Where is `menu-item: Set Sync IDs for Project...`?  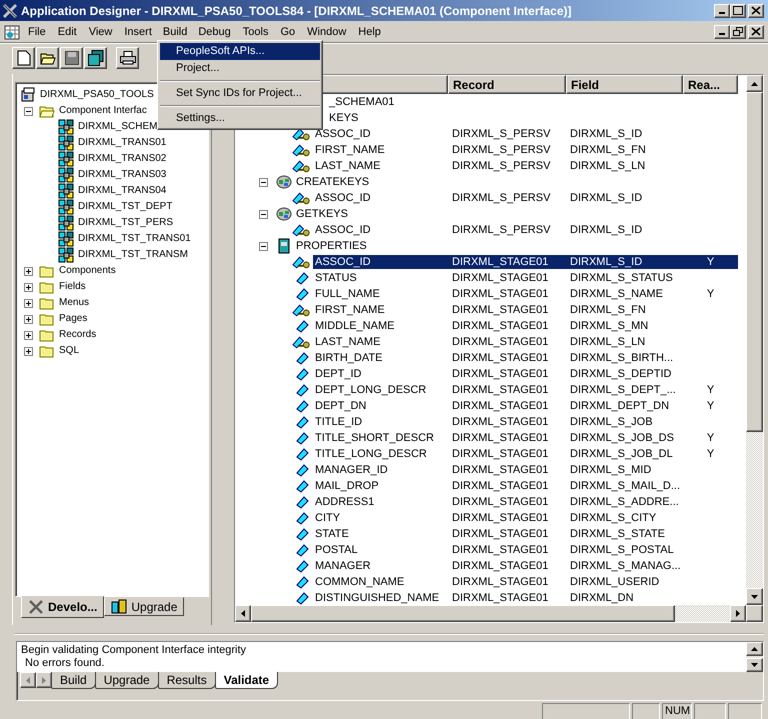
menu-item: Set Sync IDs for Project... is located at coordinates (240, 93).